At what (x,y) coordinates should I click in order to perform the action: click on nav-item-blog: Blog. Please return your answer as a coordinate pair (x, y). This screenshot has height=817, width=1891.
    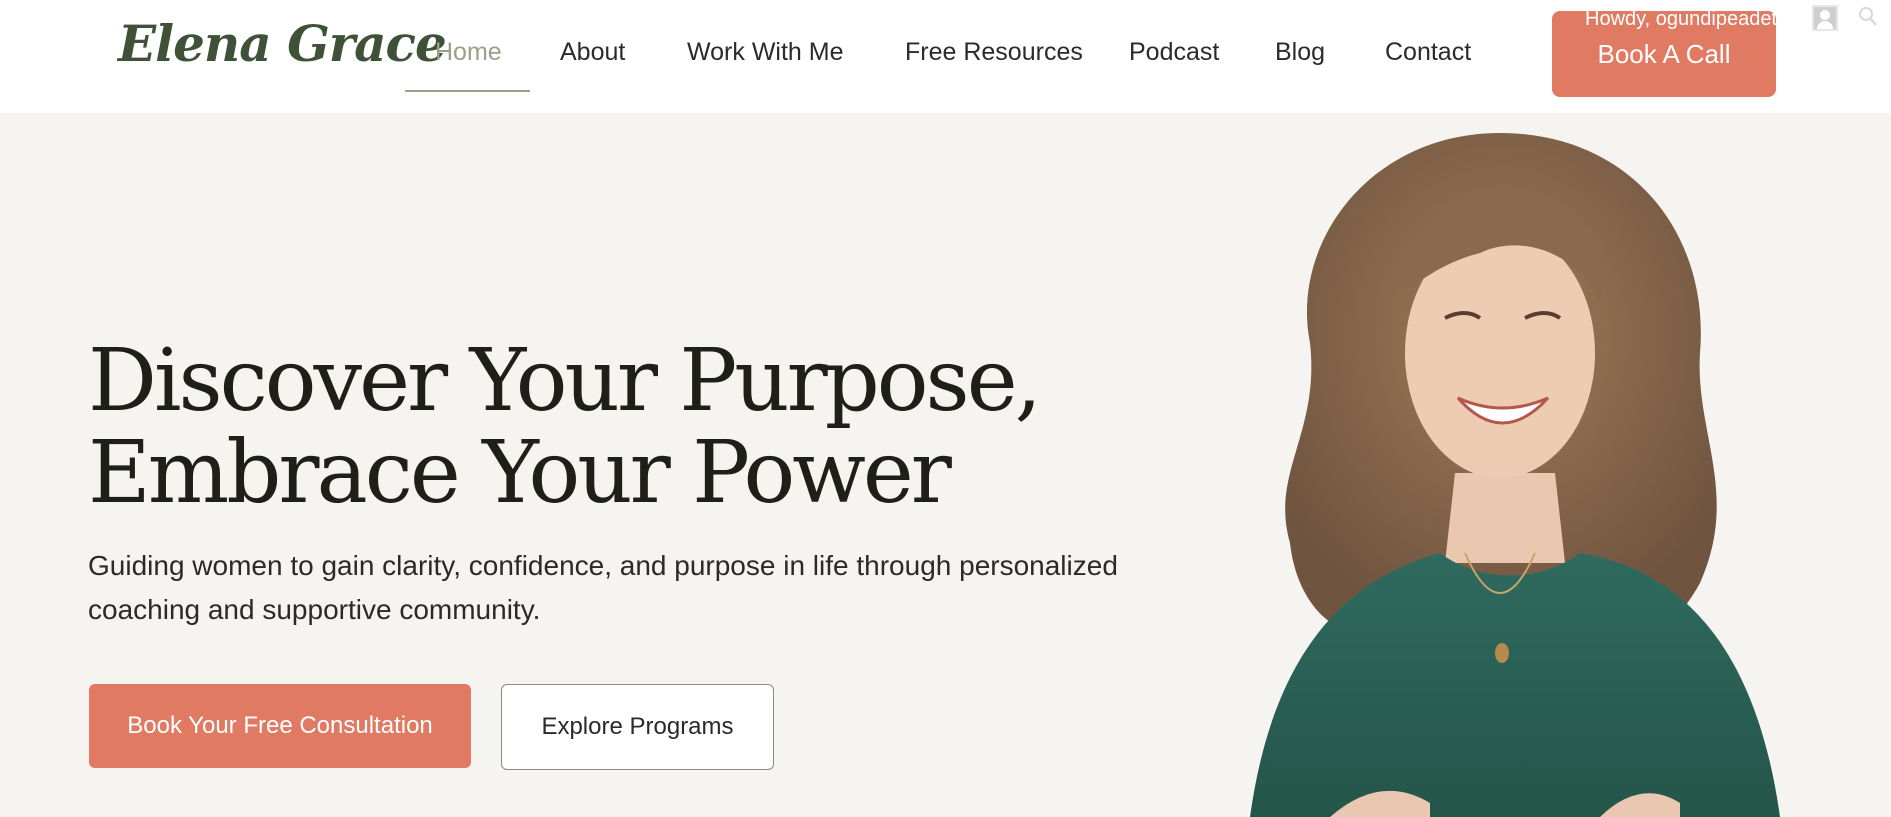
    Looking at the image, I should click on (1300, 52).